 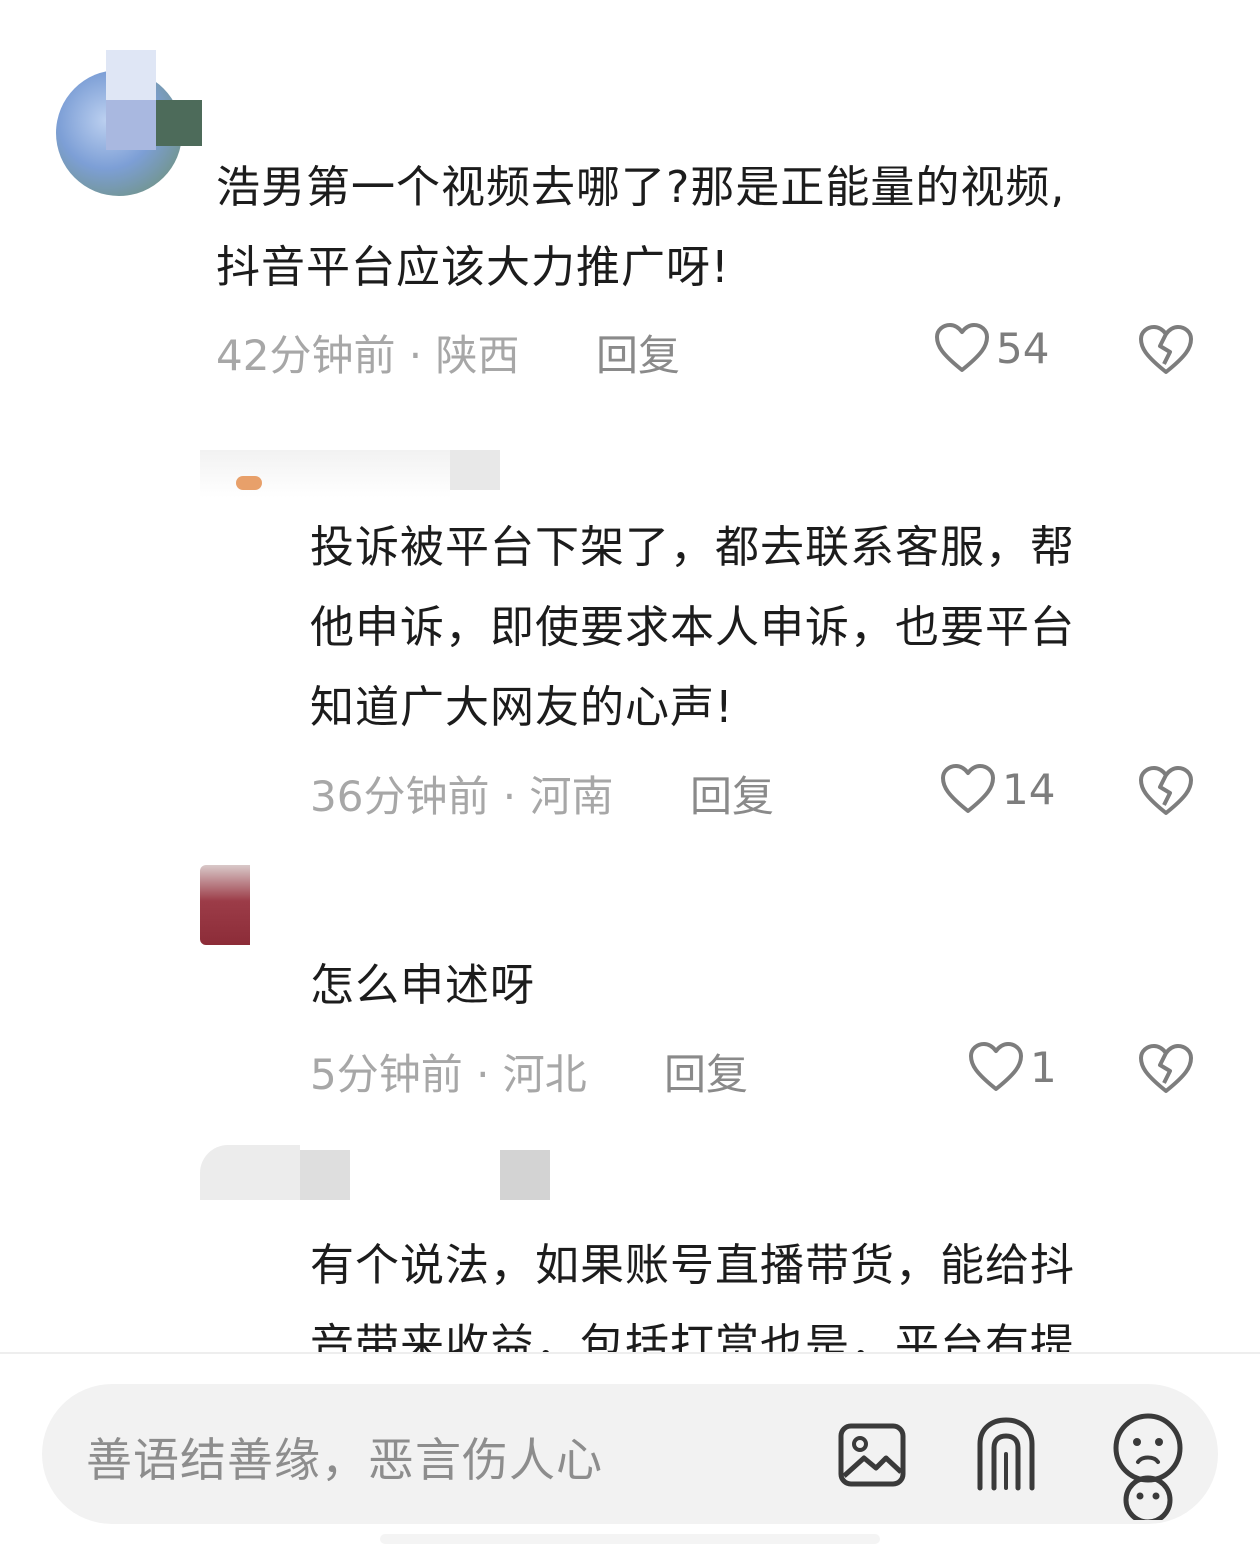 I want to click on comment-meta: 36分钟前 · 河南, so click(x=462, y=793).